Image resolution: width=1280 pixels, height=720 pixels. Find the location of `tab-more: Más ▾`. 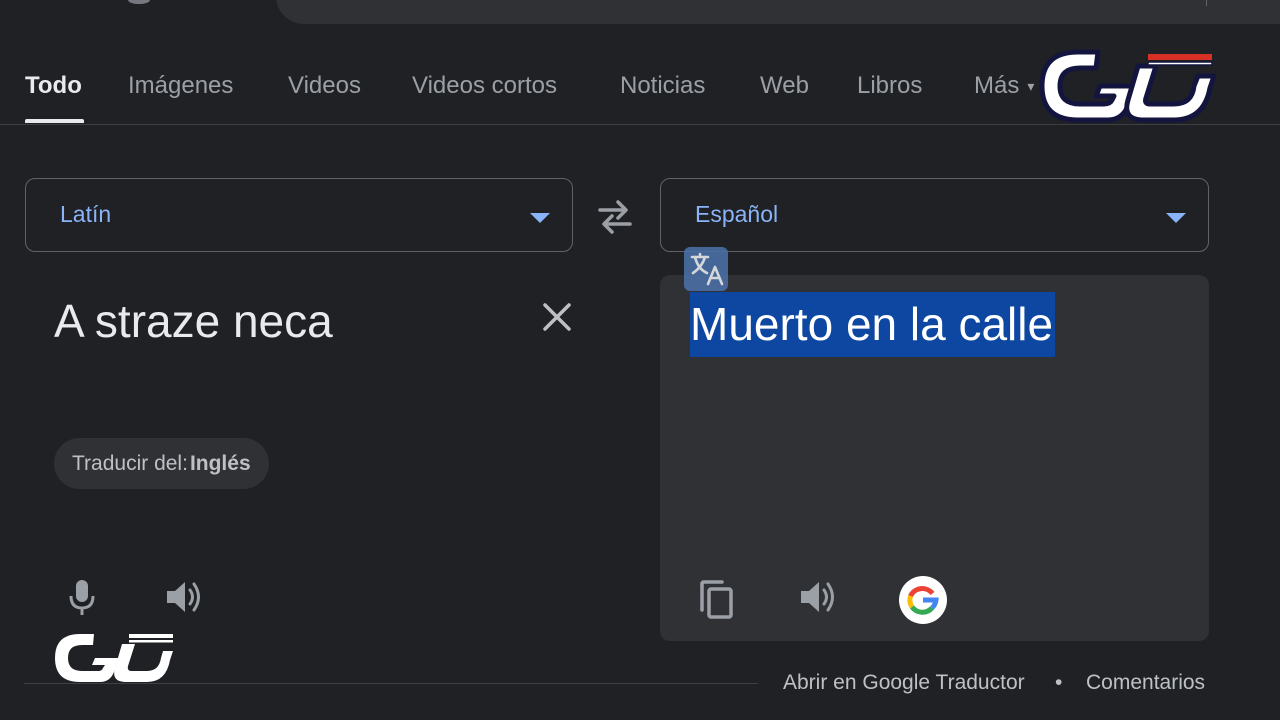

tab-more: Más ▾ is located at coordinates (1004, 86).